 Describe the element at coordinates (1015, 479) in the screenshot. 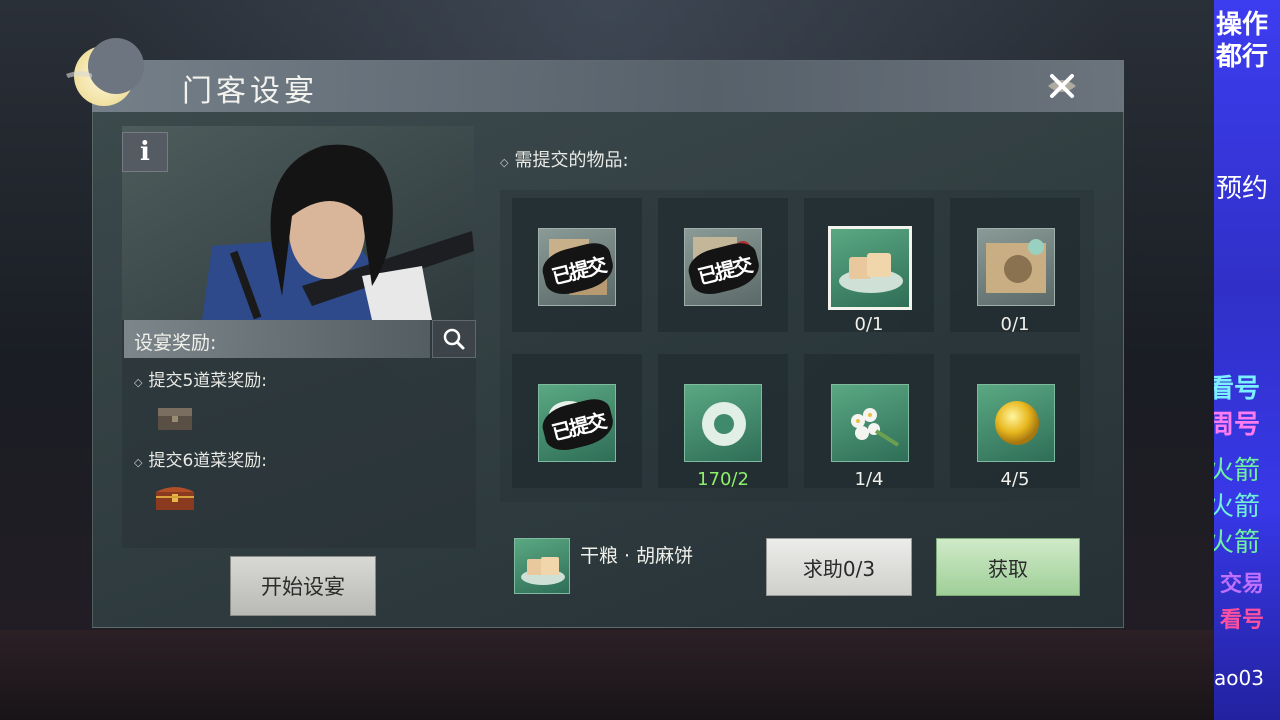

I see `item-count: 4/5` at that location.